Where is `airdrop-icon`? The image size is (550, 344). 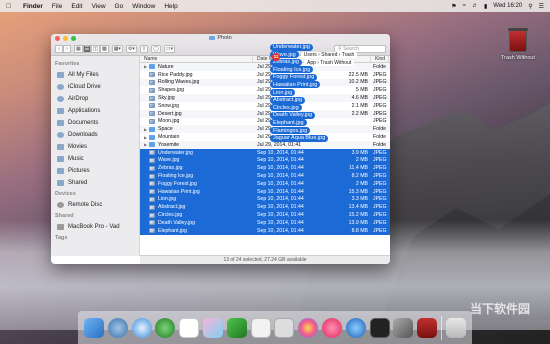
airdrop-icon is located at coordinates (60, 99).